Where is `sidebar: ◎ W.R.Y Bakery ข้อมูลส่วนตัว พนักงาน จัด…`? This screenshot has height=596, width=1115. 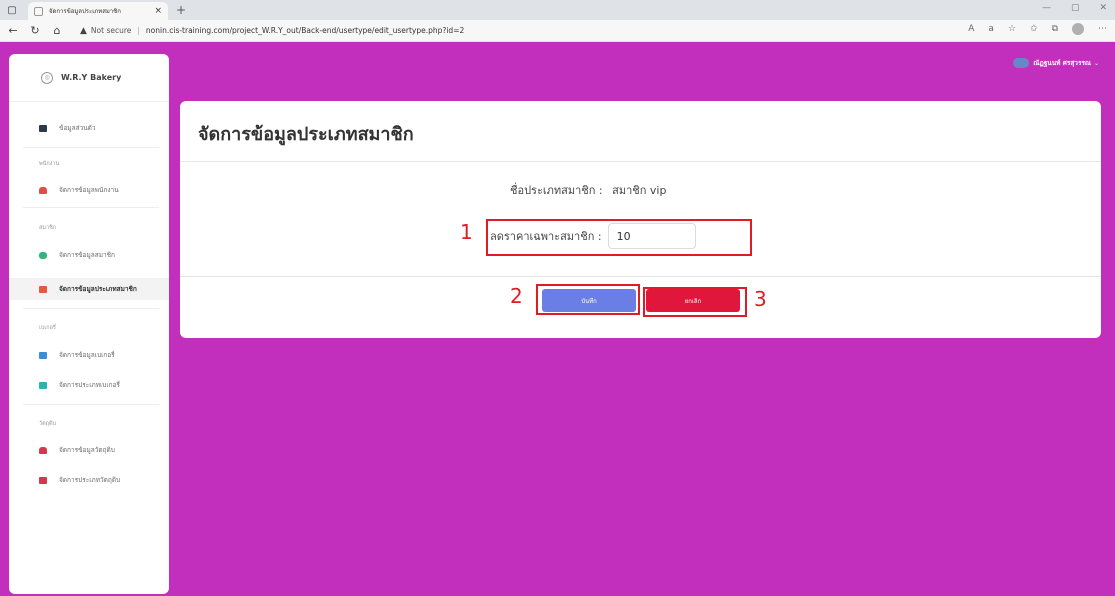 sidebar: ◎ W.R.Y Bakery ข้อมูลส่วนตัว พนักงาน จัด… is located at coordinates (89, 324).